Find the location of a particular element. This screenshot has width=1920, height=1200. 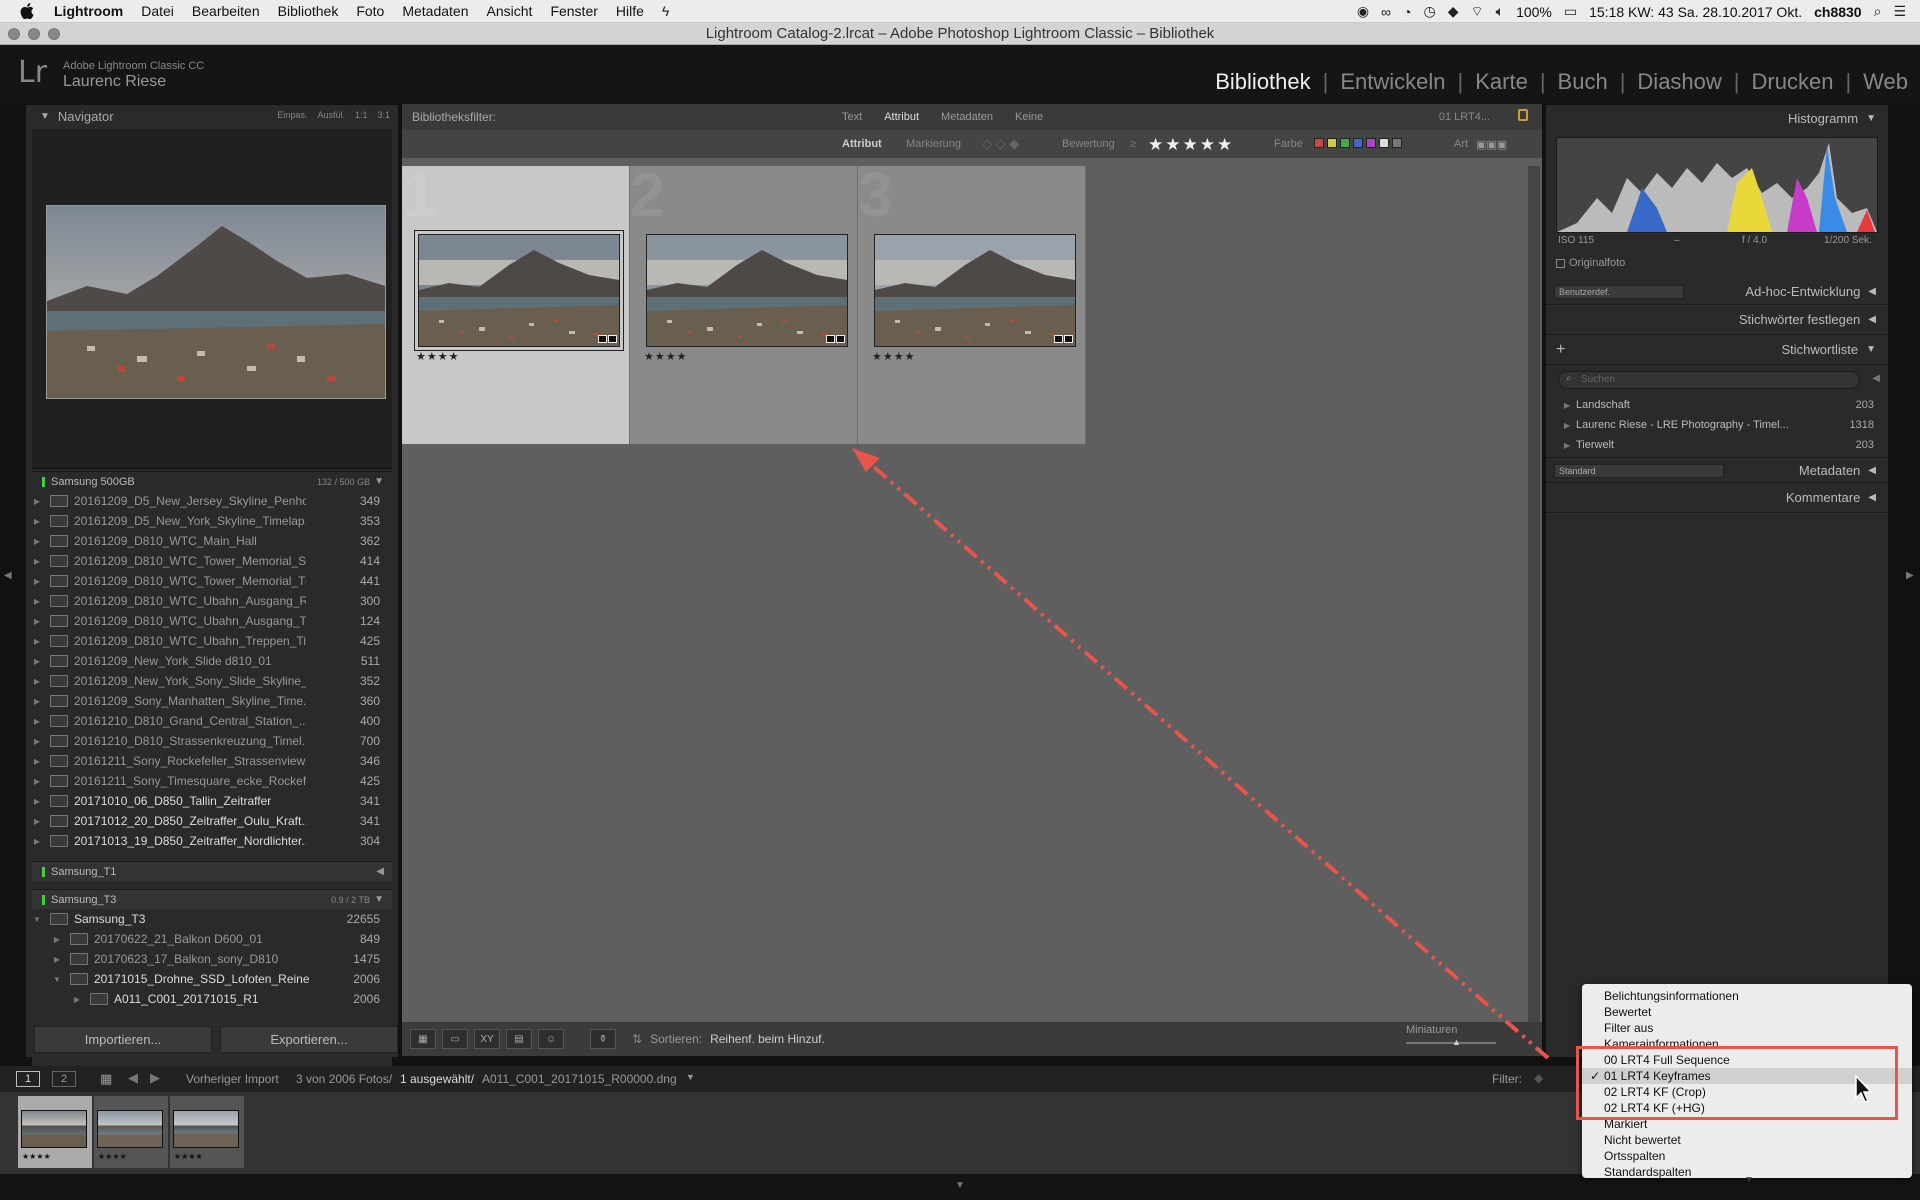

keyword-row: ▶ Tierwelt 203 is located at coordinates (1717, 445).